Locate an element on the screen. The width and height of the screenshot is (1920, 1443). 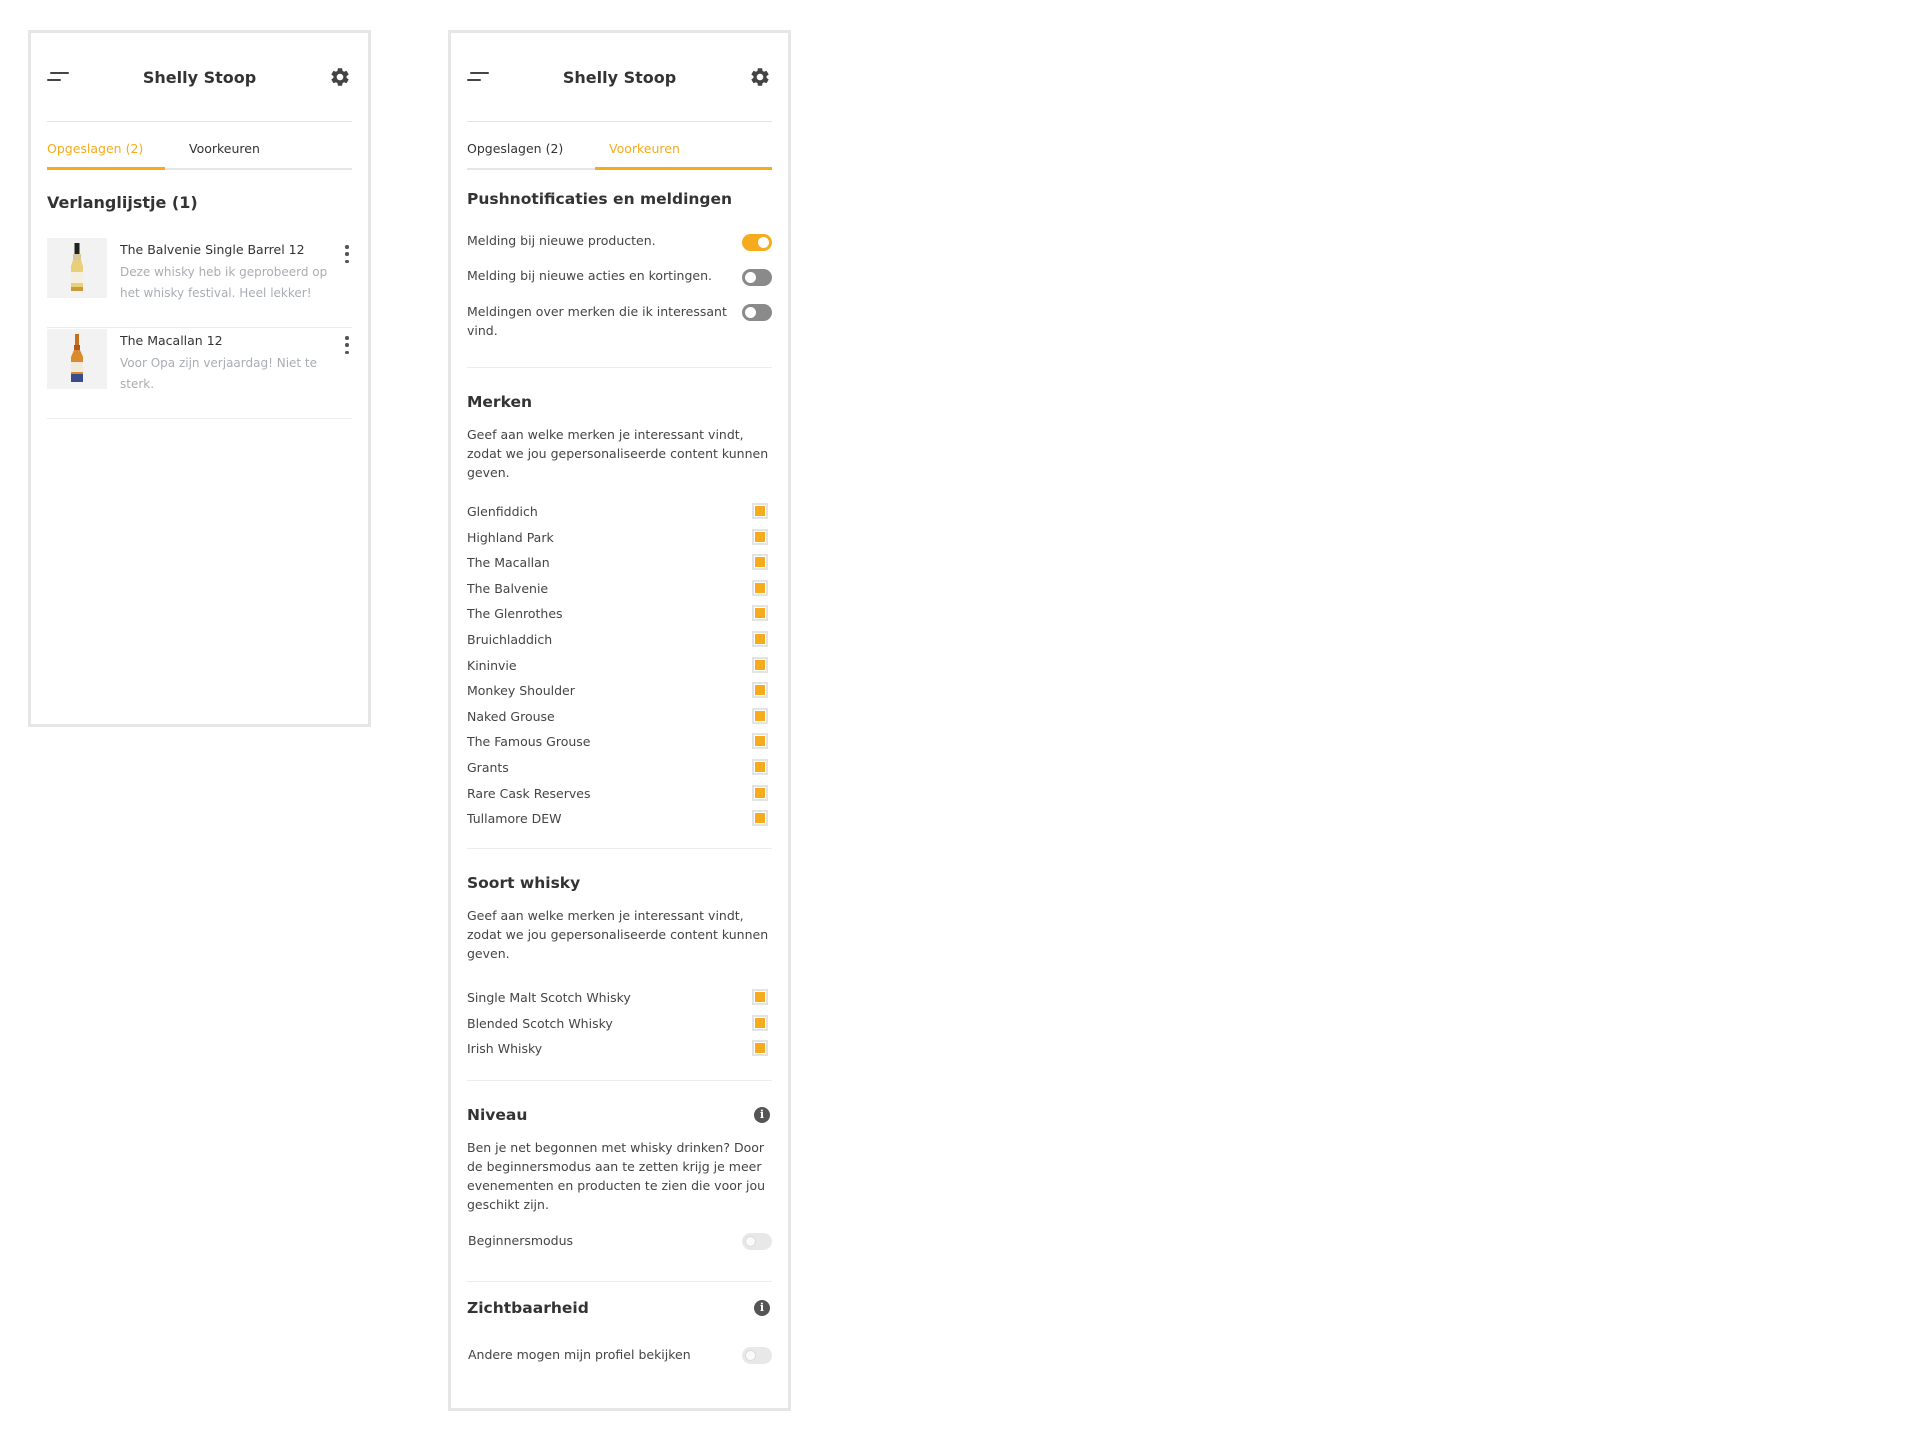
notification-promotions-toggle is located at coordinates (757, 277).